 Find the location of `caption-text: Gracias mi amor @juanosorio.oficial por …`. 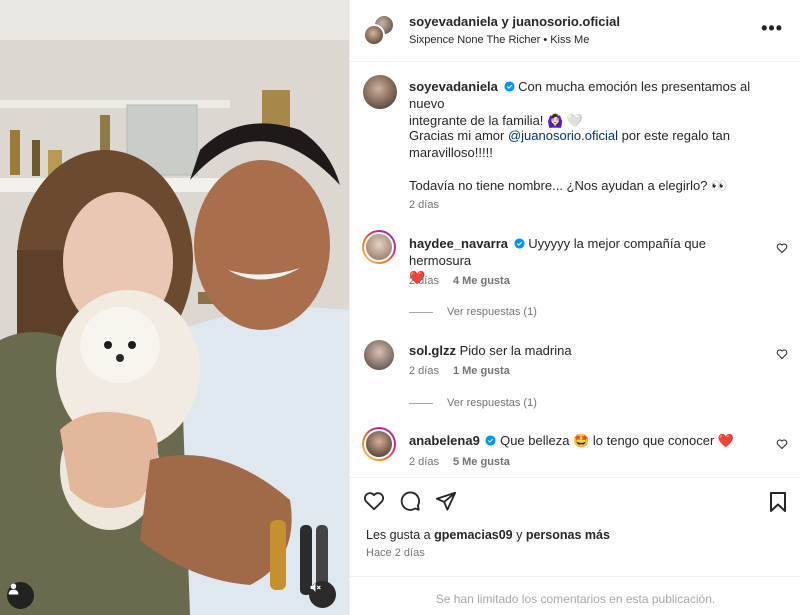

caption-text: Gracias mi amor @juanosorio.oficial por … is located at coordinates (589, 144).